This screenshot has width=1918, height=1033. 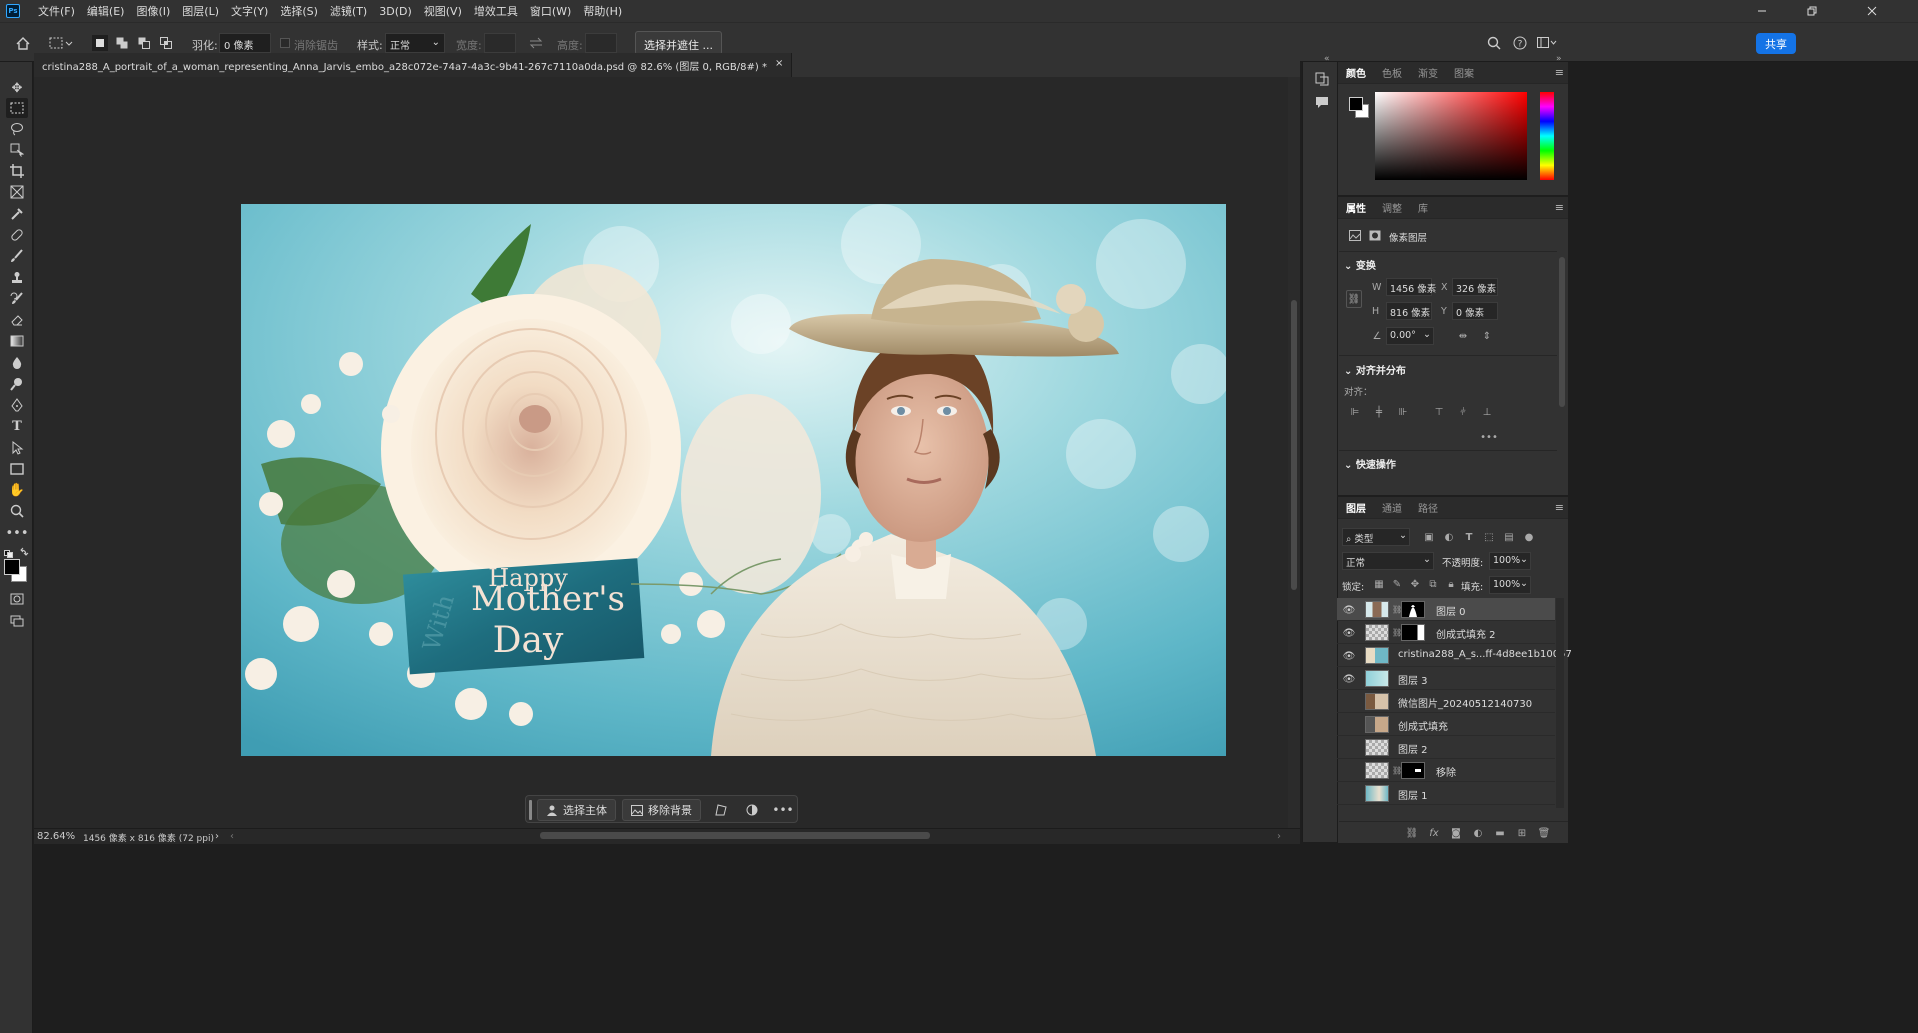 What do you see at coordinates (1439, 412) in the screenshot?
I see `align-top-button: ⊤` at bounding box center [1439, 412].